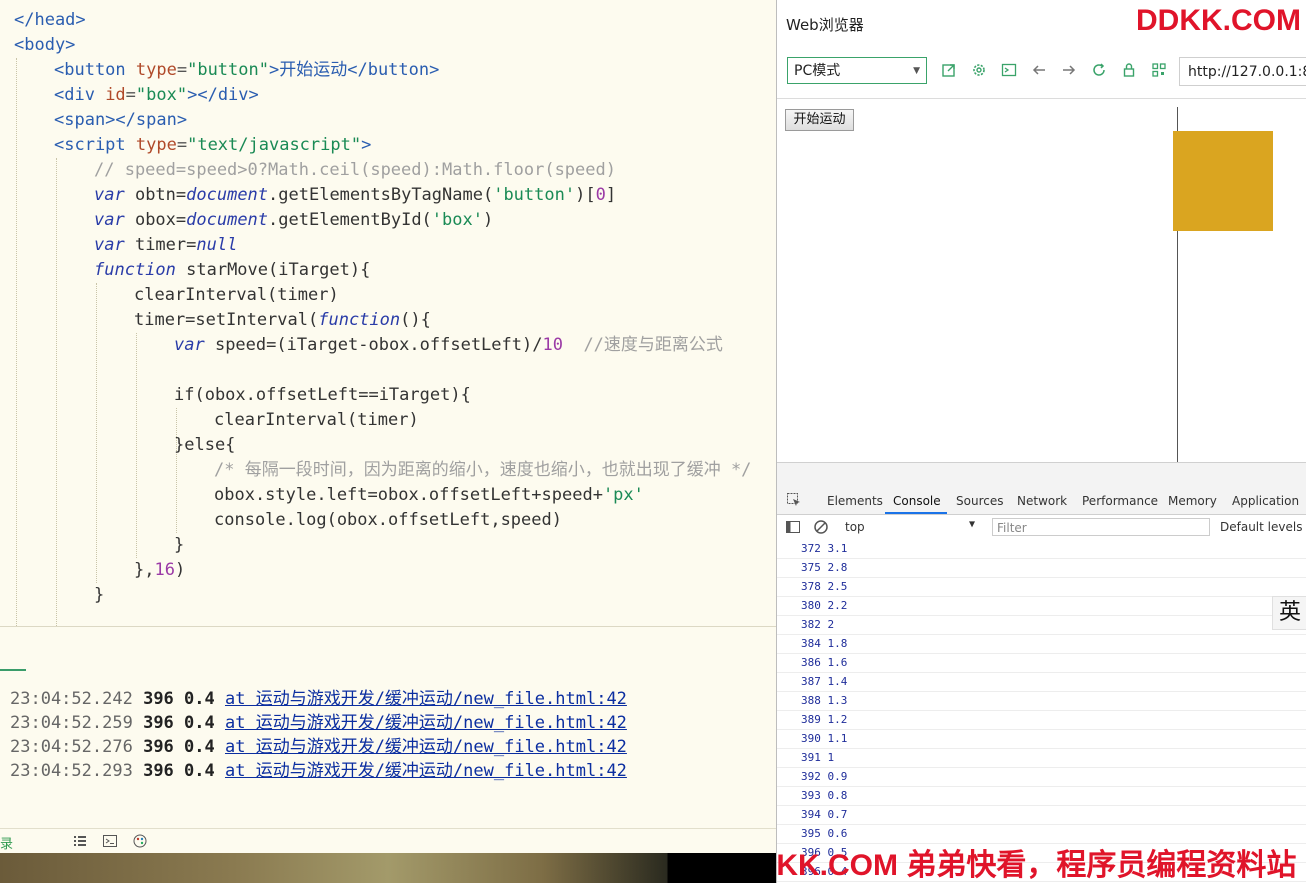  Describe the element at coordinates (1041, 777) in the screenshot. I see `console-message: 392 0.9` at that location.